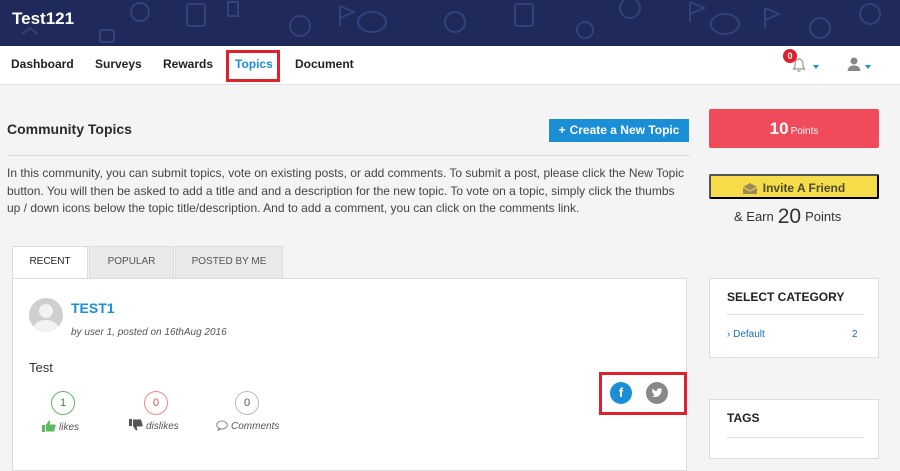  I want to click on nav-document: Document, so click(324, 64).